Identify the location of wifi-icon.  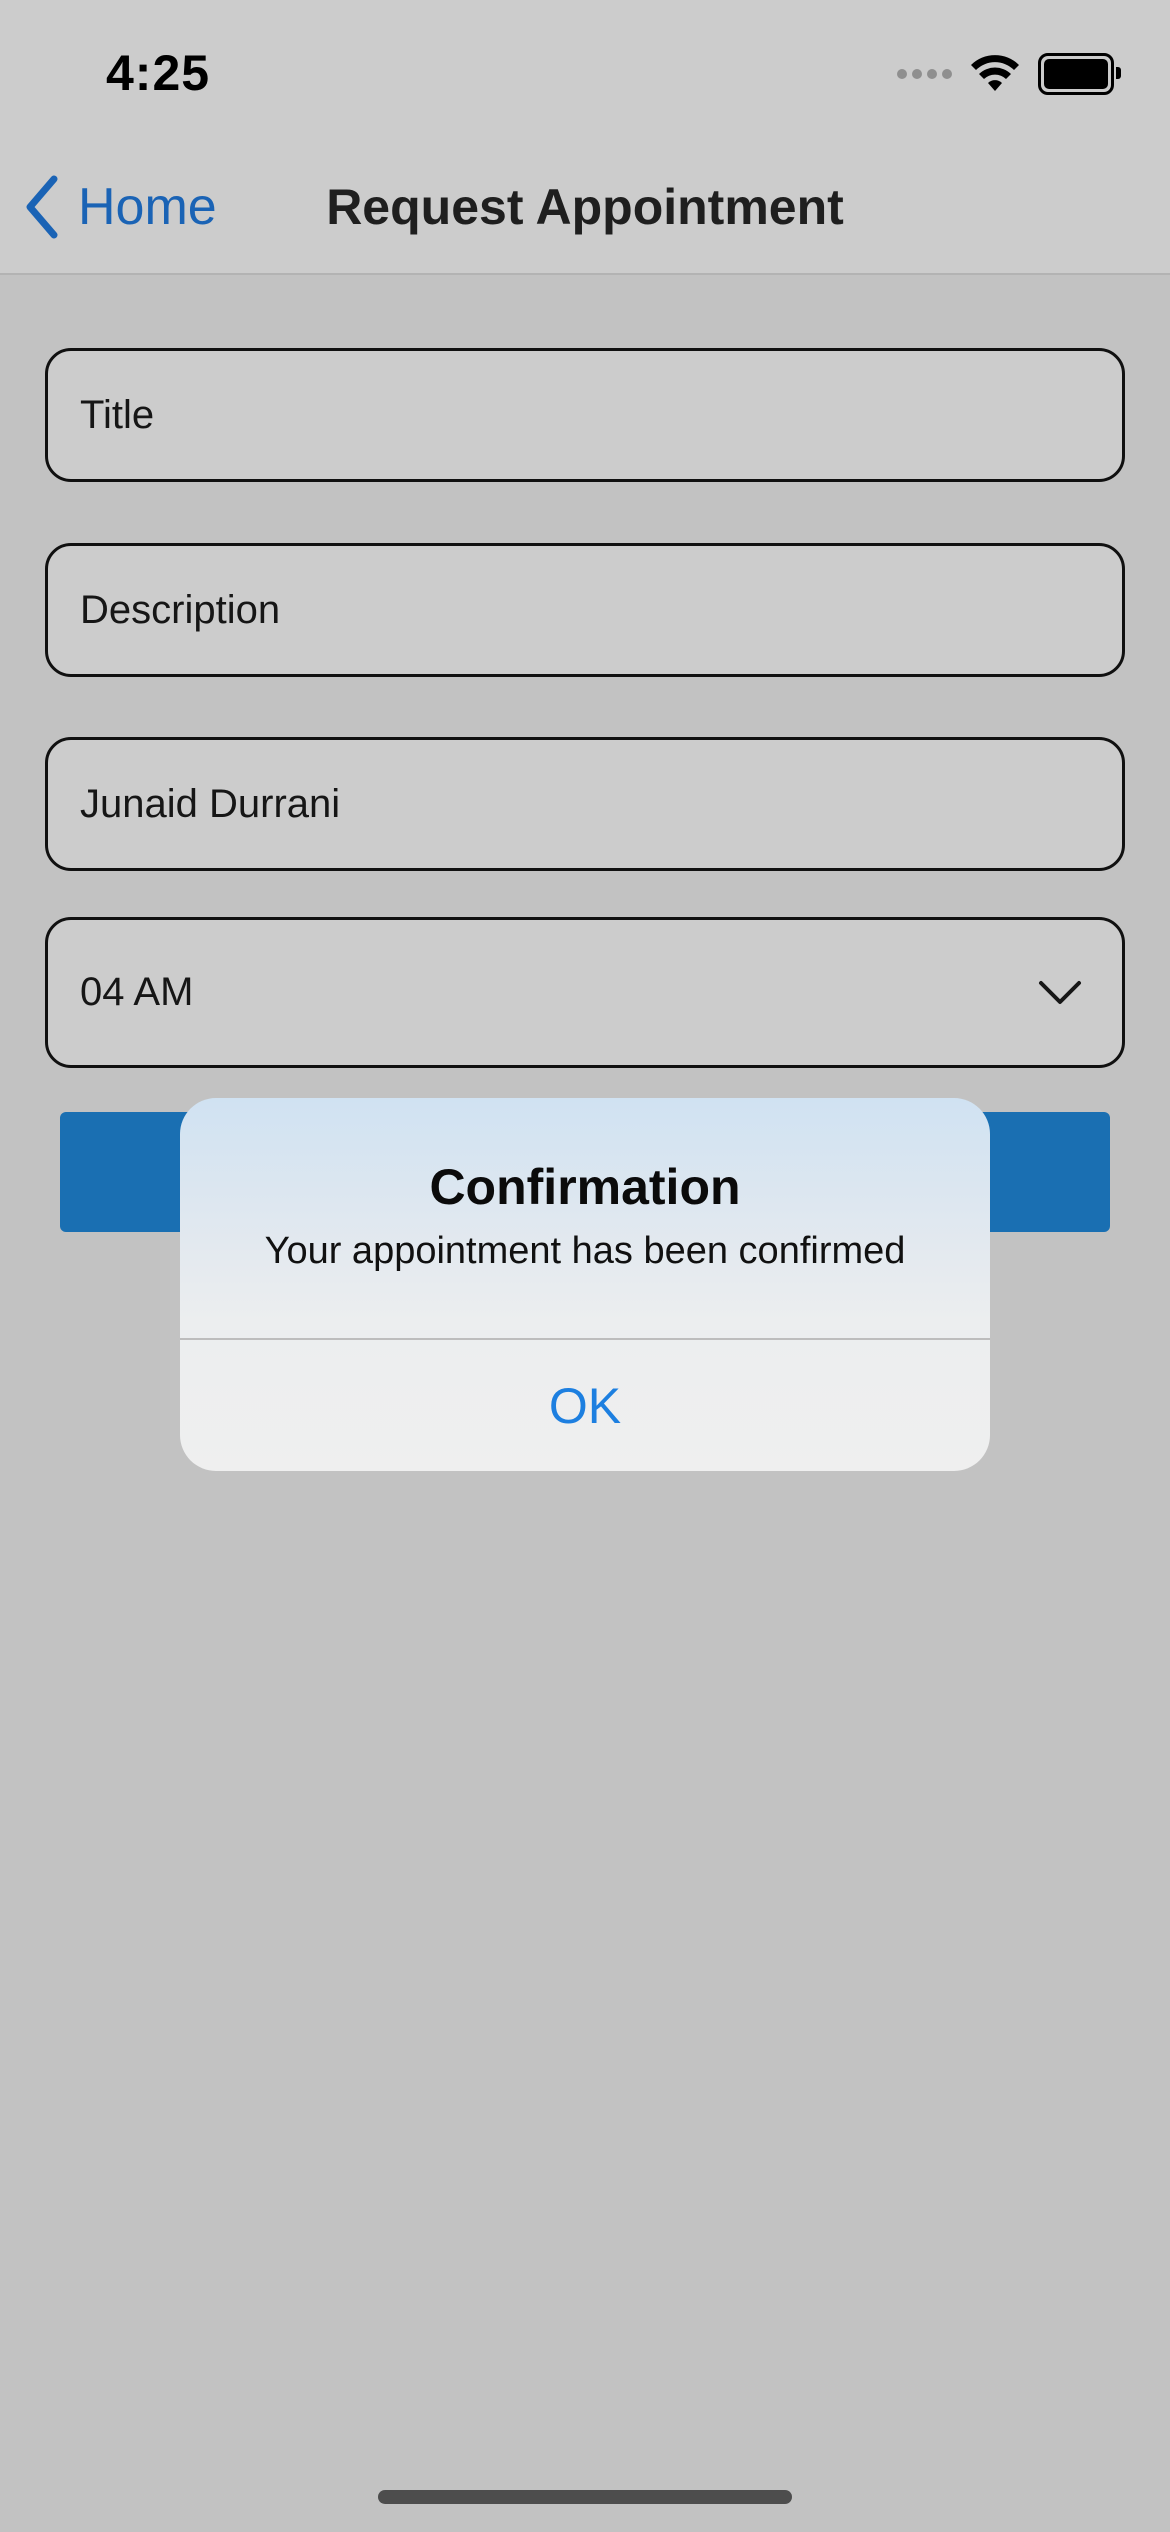
(995, 73).